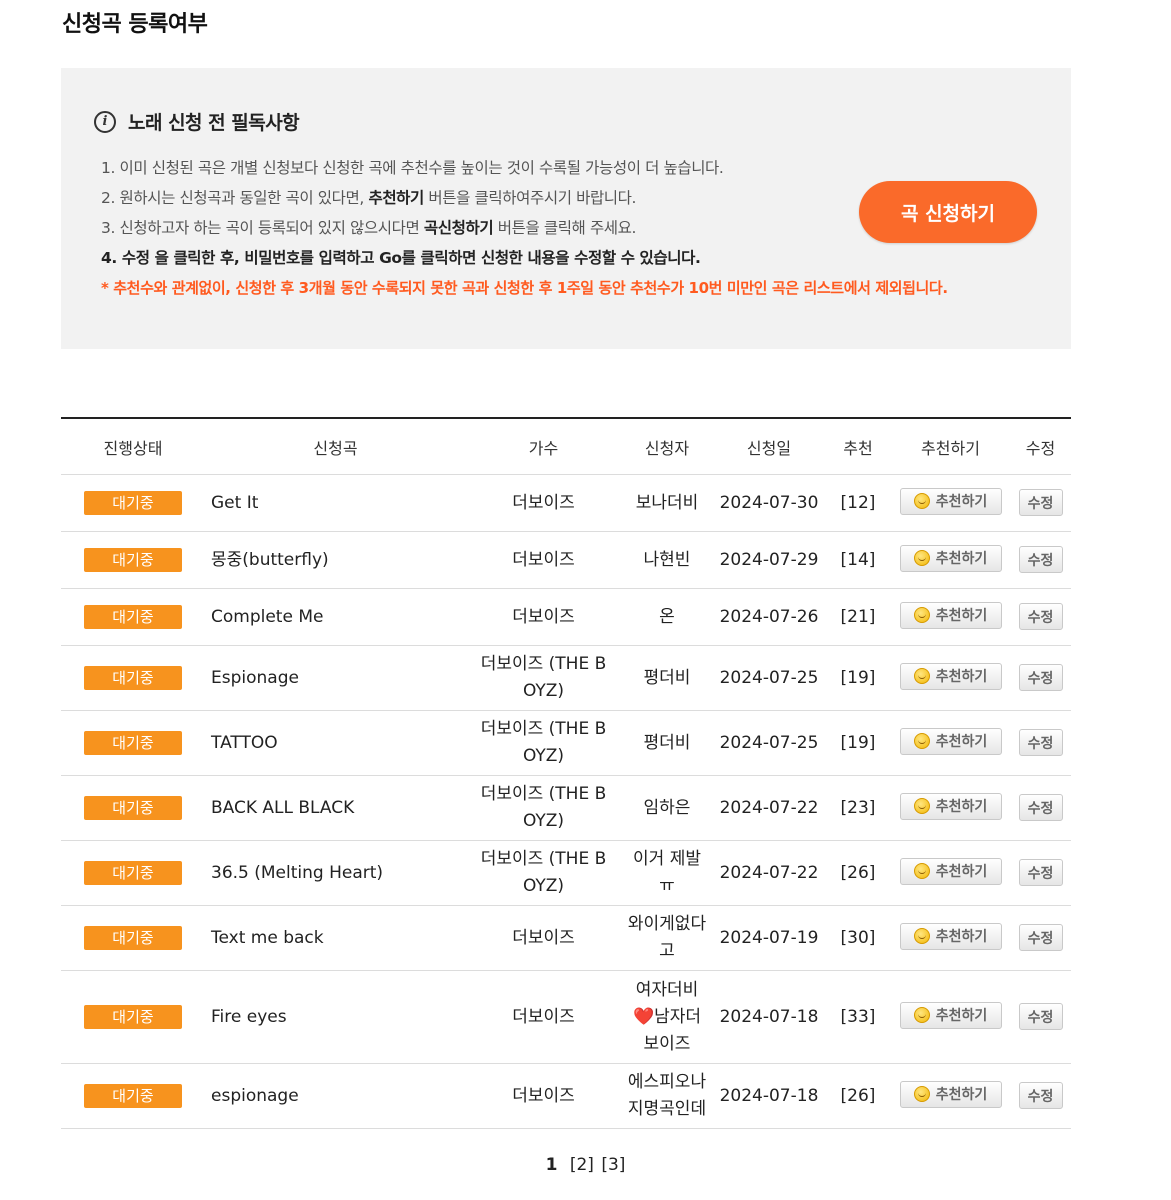 This screenshot has height=1200, width=1171. Describe the element at coordinates (858, 446) in the screenshot. I see `header-votes: 추천` at that location.